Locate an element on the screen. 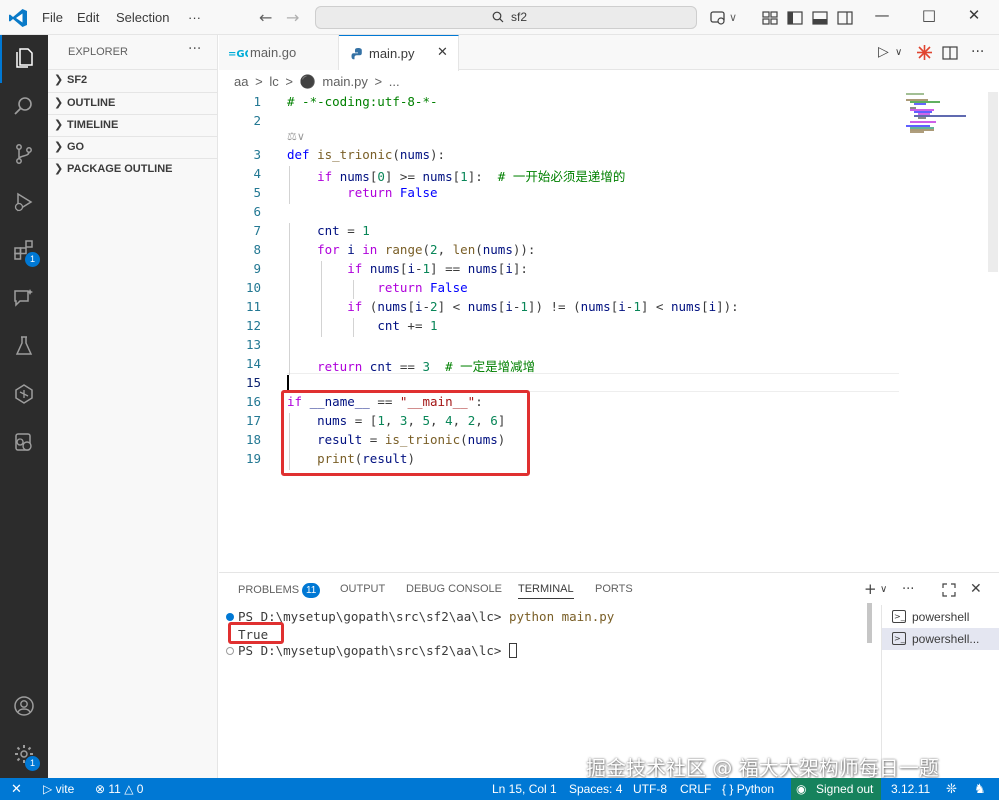 Image resolution: width=999 pixels, height=800 pixels. signed-out-status: ◉ Signed out is located at coordinates (836, 789).